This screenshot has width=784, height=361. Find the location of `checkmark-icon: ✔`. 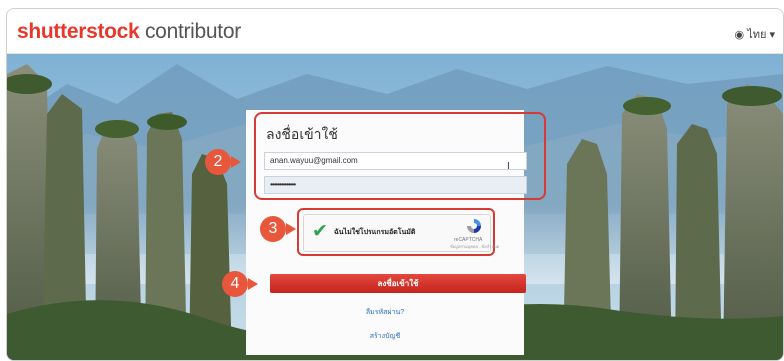

checkmark-icon: ✔ is located at coordinates (320, 231).